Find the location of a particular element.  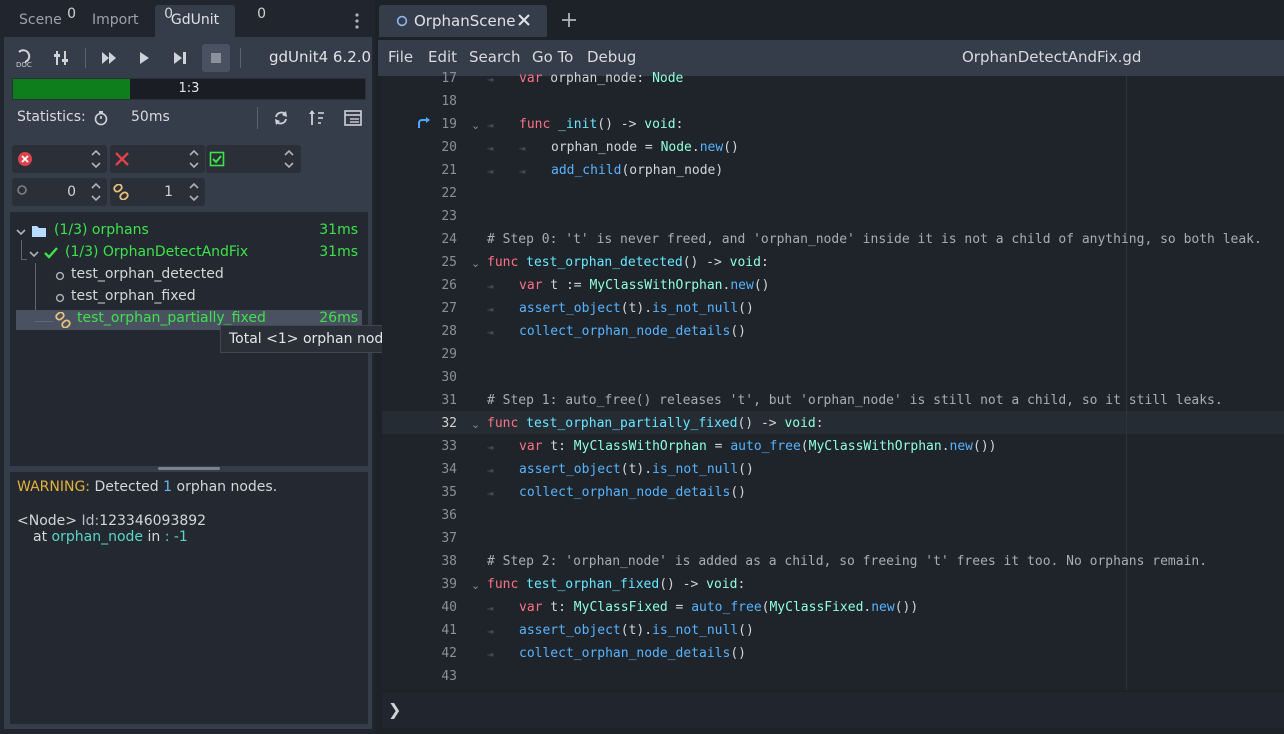

line-number: 28 is located at coordinates (449, 331).